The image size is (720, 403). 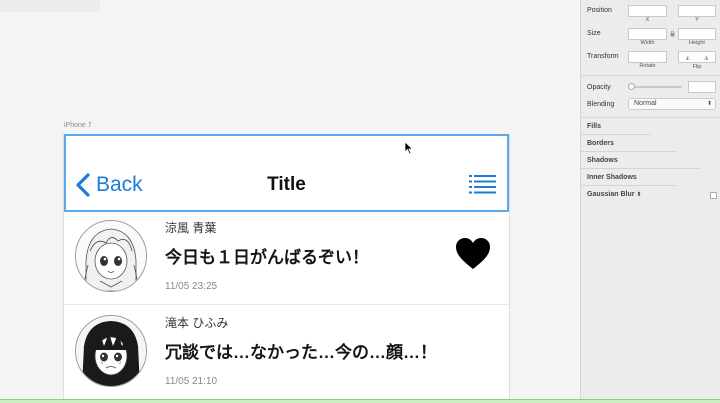 I want to click on transform-label: Transform, so click(x=603, y=56).